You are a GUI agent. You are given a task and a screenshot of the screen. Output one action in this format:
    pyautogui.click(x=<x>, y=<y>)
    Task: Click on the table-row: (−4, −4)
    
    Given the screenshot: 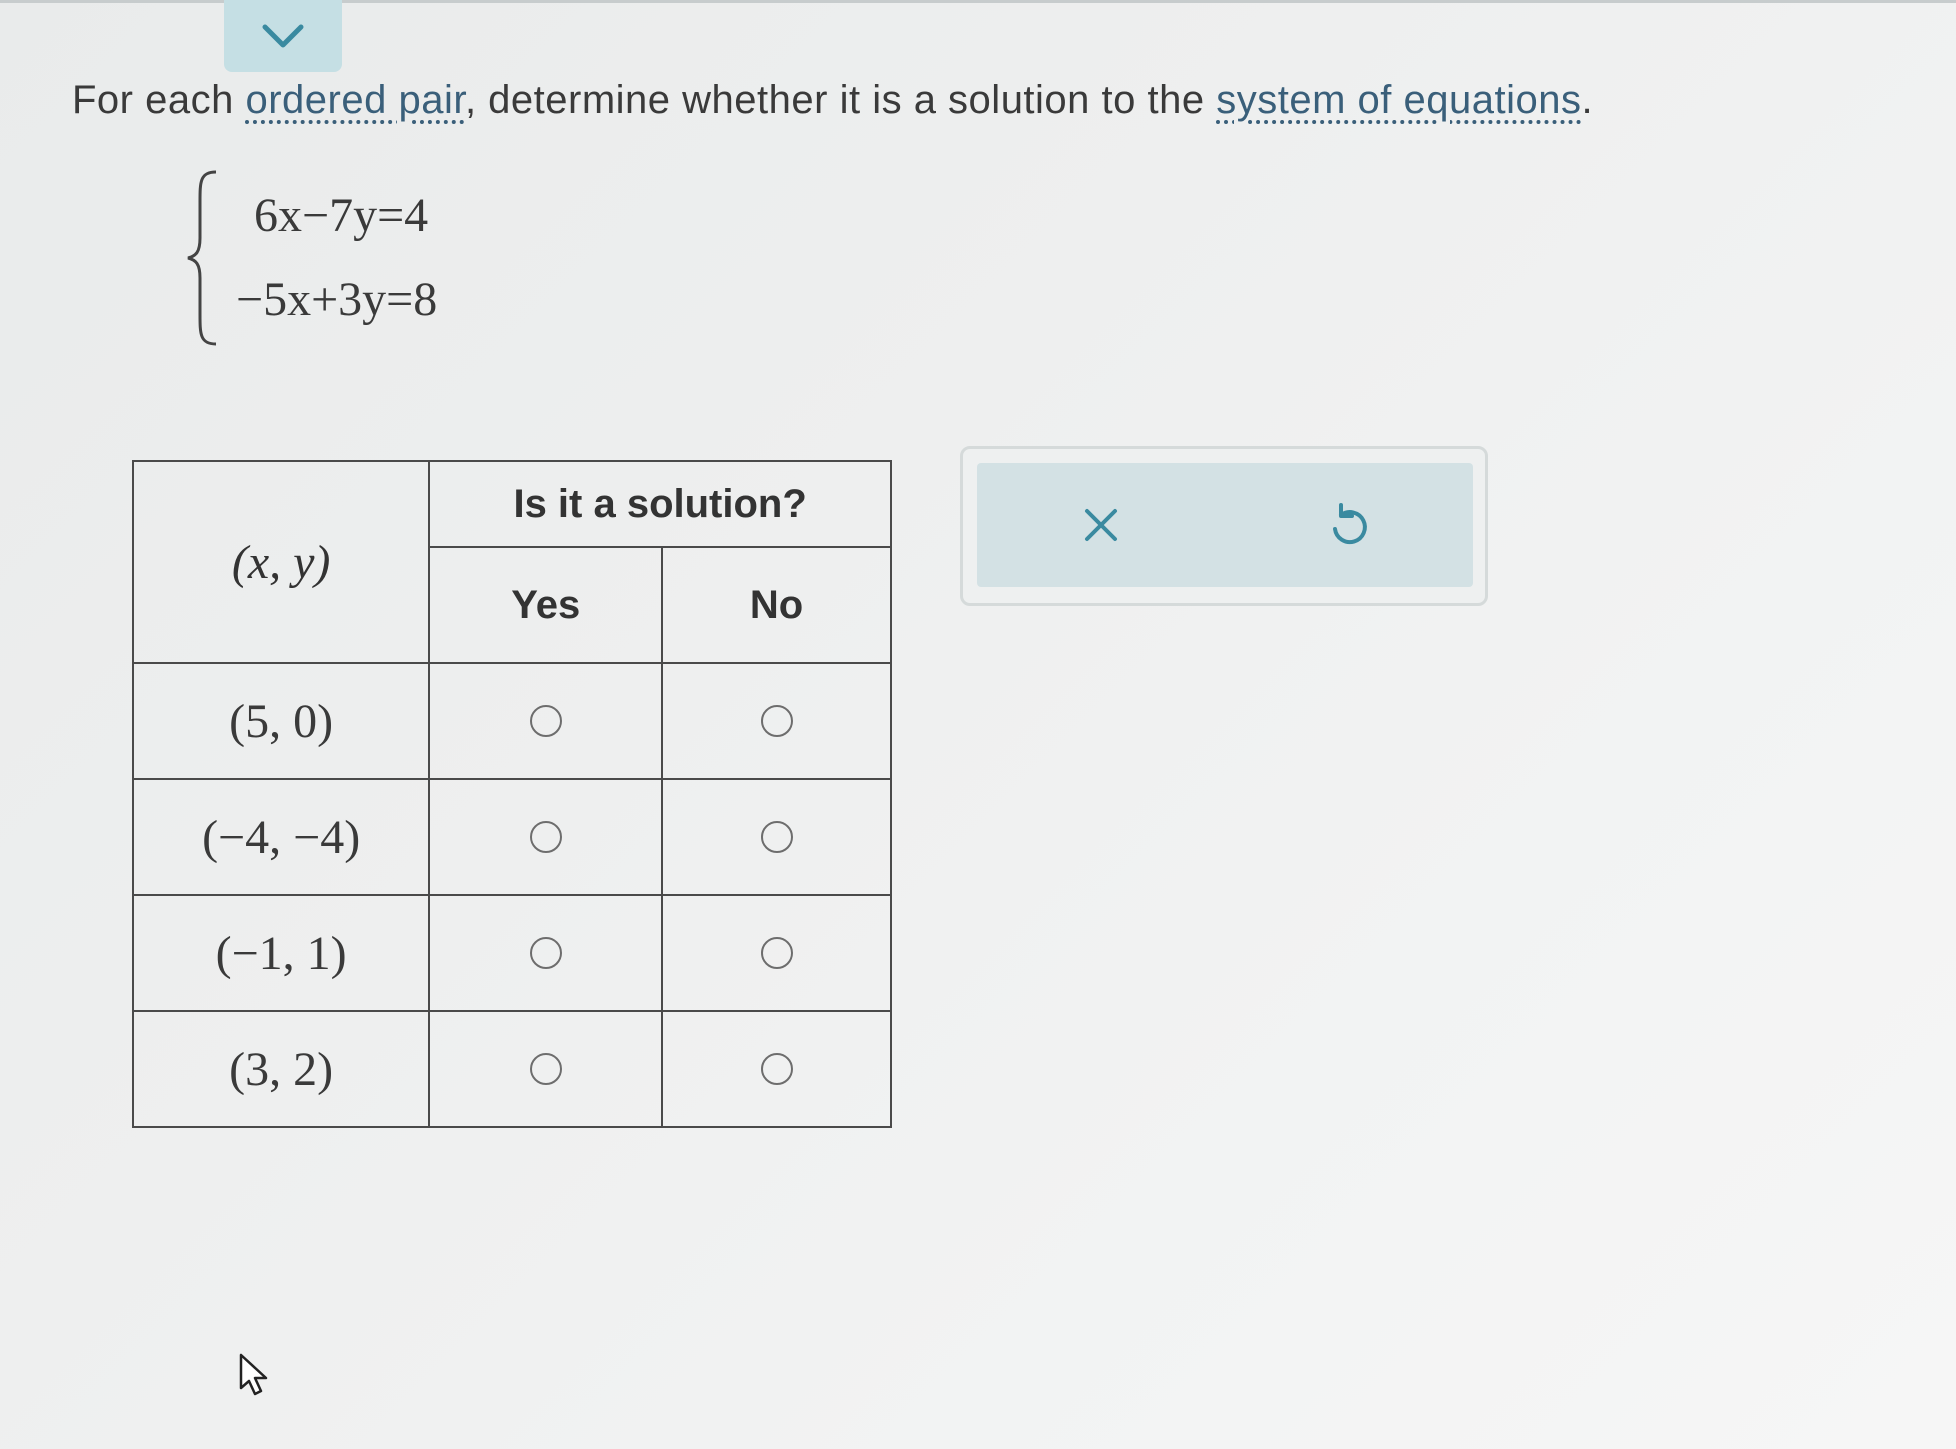 What is the action you would take?
    pyautogui.click(x=511, y=837)
    